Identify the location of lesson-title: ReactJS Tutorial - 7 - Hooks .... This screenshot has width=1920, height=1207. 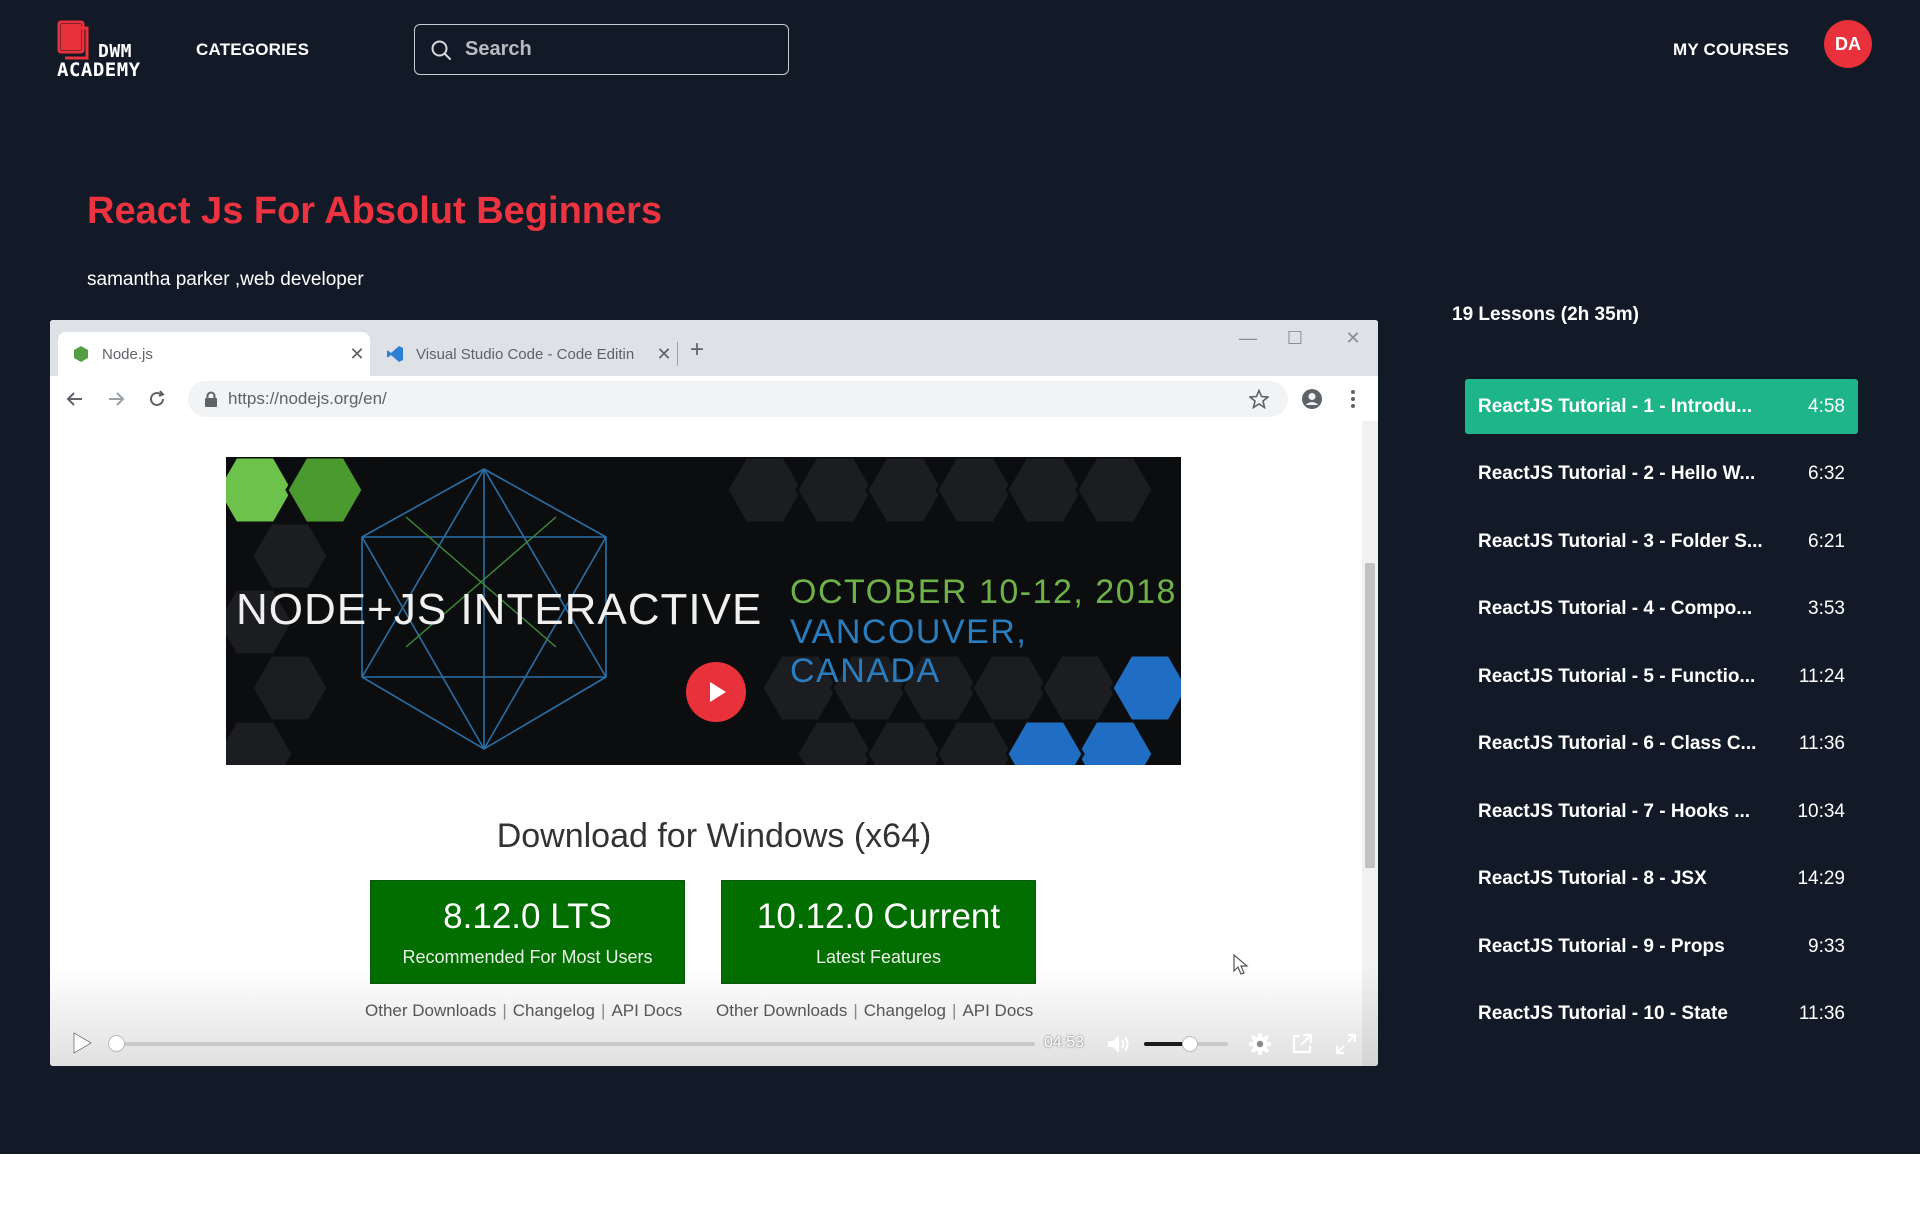
(1614, 811).